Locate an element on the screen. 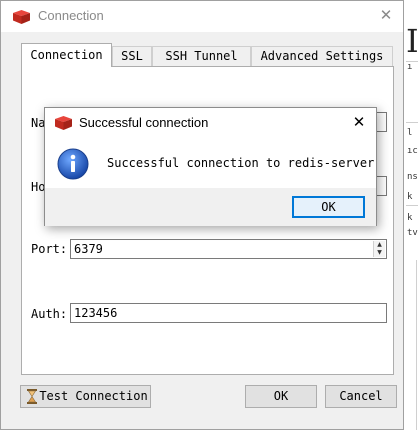 This screenshot has width=418, height=430. port-label: Port: is located at coordinates (49, 249).